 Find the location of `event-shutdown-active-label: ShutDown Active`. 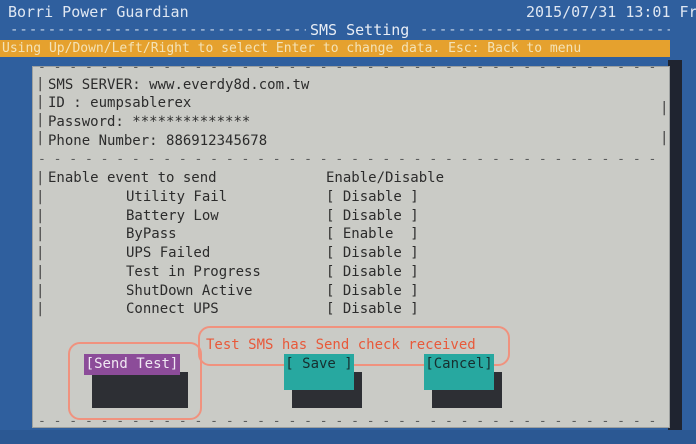

event-shutdown-active-label: ShutDown Active is located at coordinates (189, 291).